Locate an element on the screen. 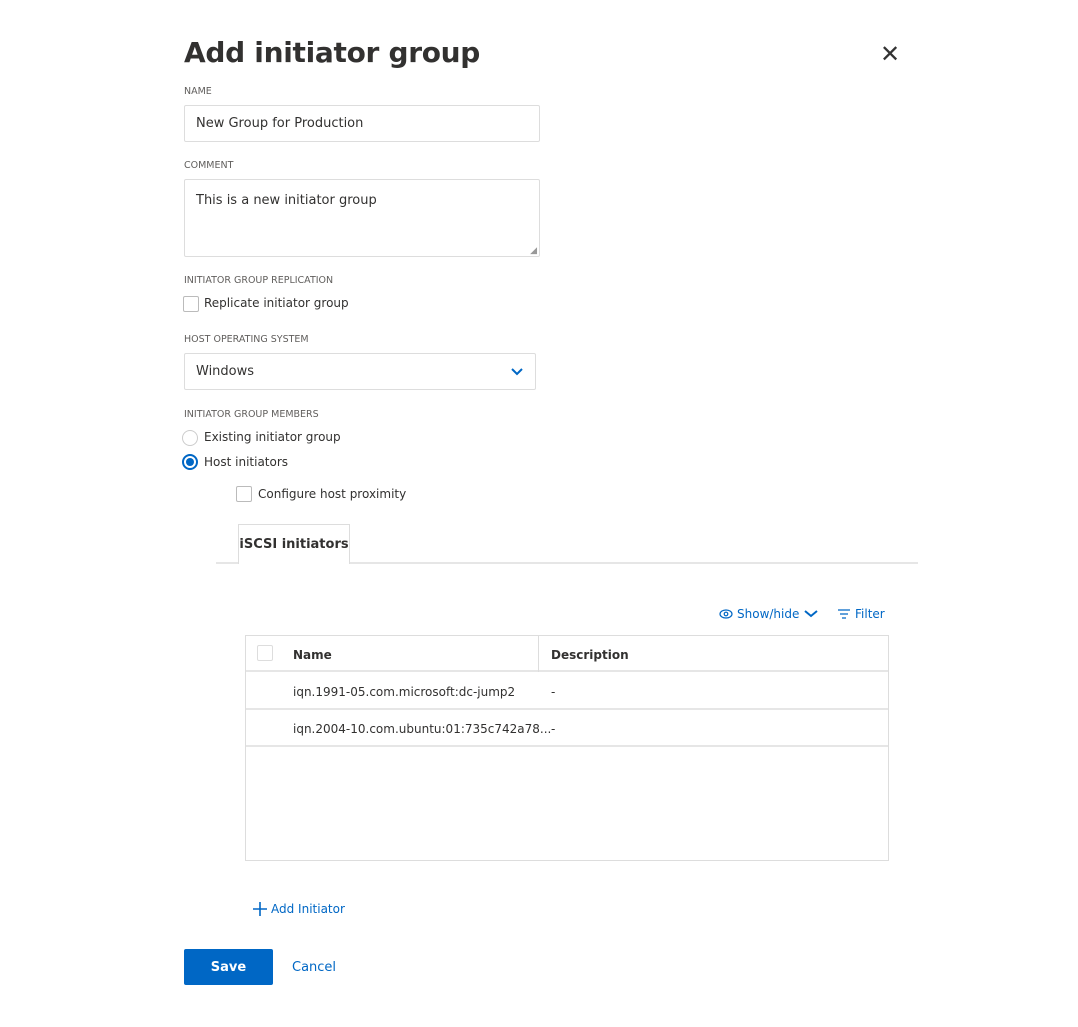  members-label: INITIATOR GROUP MEMBERS is located at coordinates (251, 414).